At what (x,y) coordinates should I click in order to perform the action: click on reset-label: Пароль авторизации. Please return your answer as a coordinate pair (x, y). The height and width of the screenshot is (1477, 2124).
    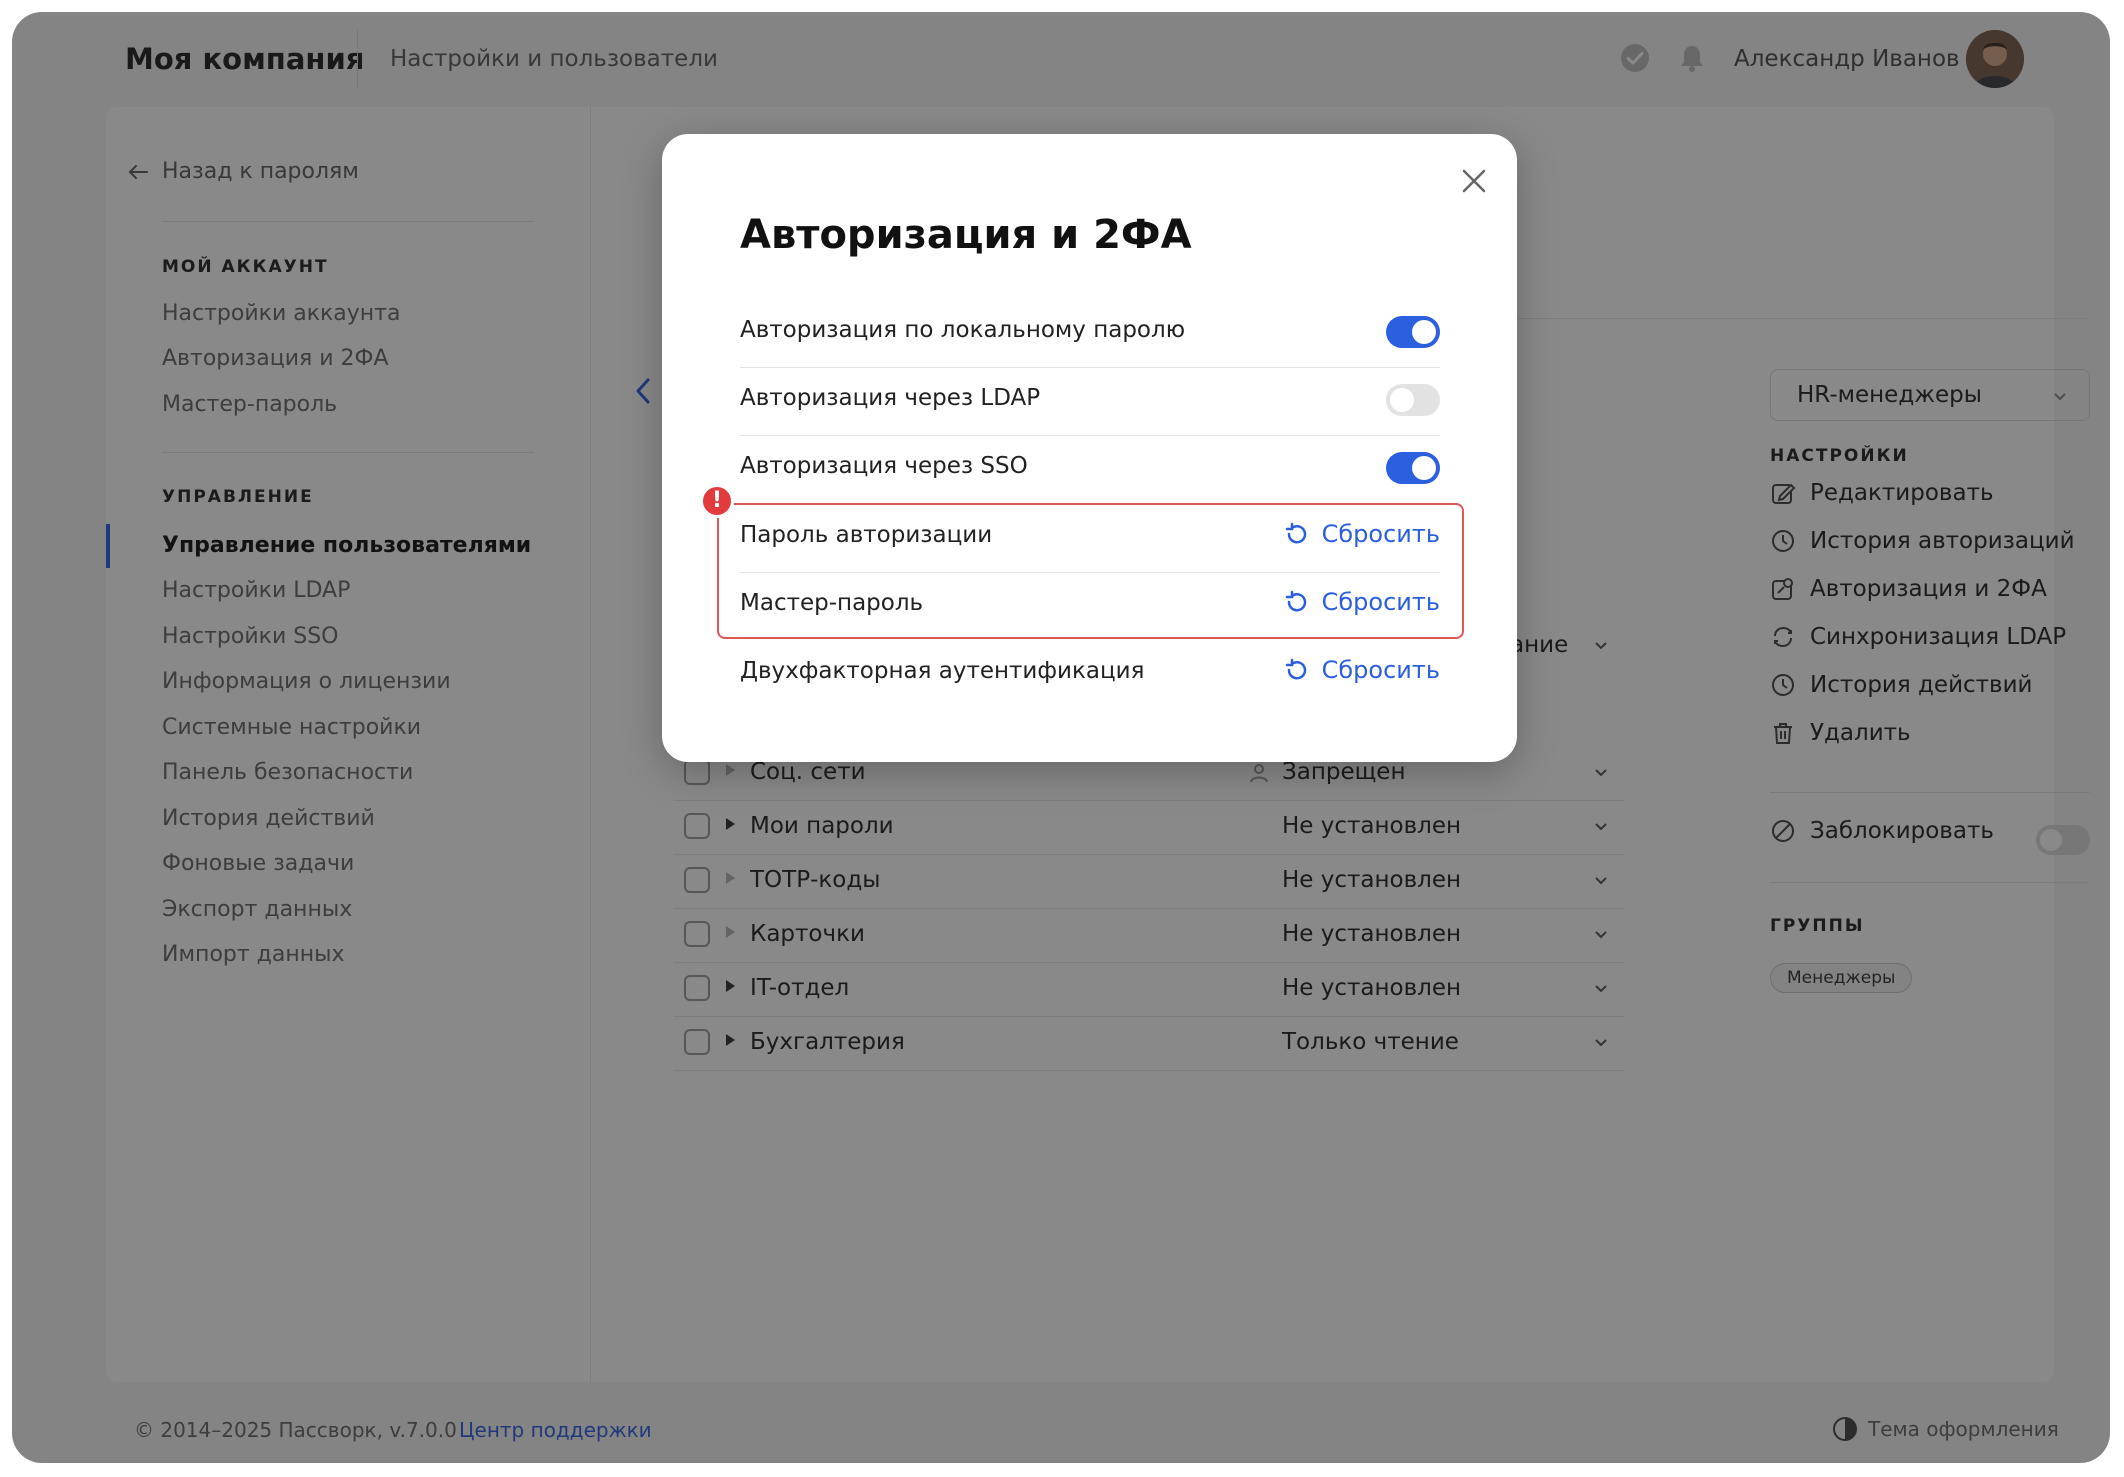
    Looking at the image, I should click on (866, 535).